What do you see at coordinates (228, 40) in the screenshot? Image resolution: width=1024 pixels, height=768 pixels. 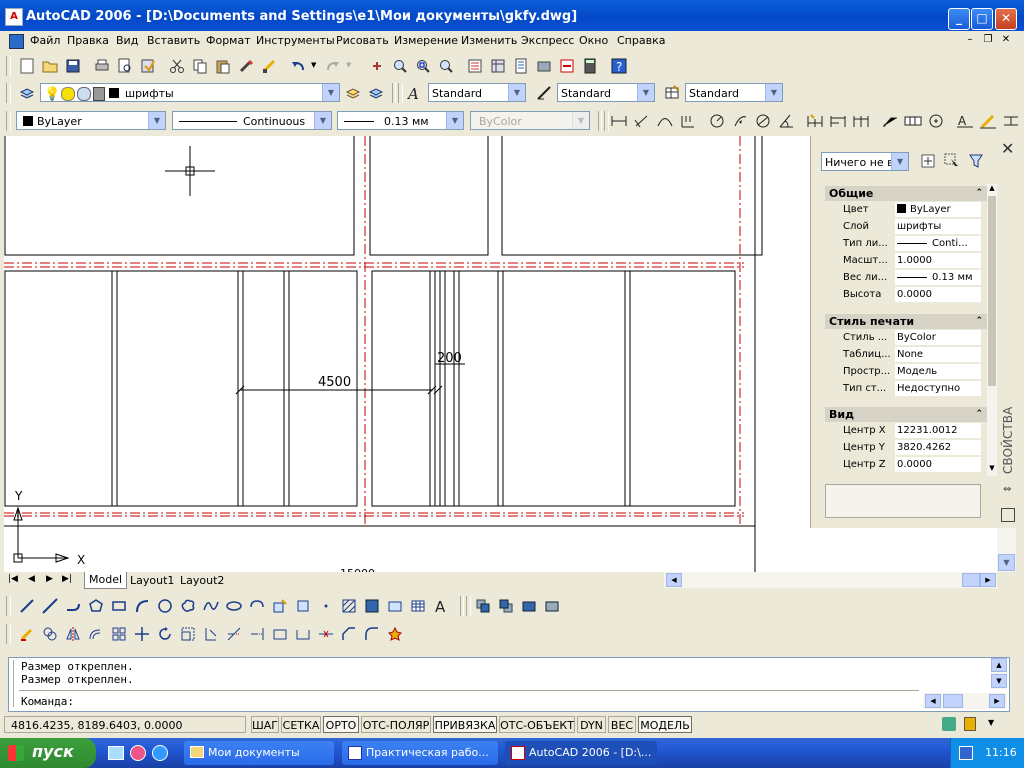 I see `menu-format: Формат` at bounding box center [228, 40].